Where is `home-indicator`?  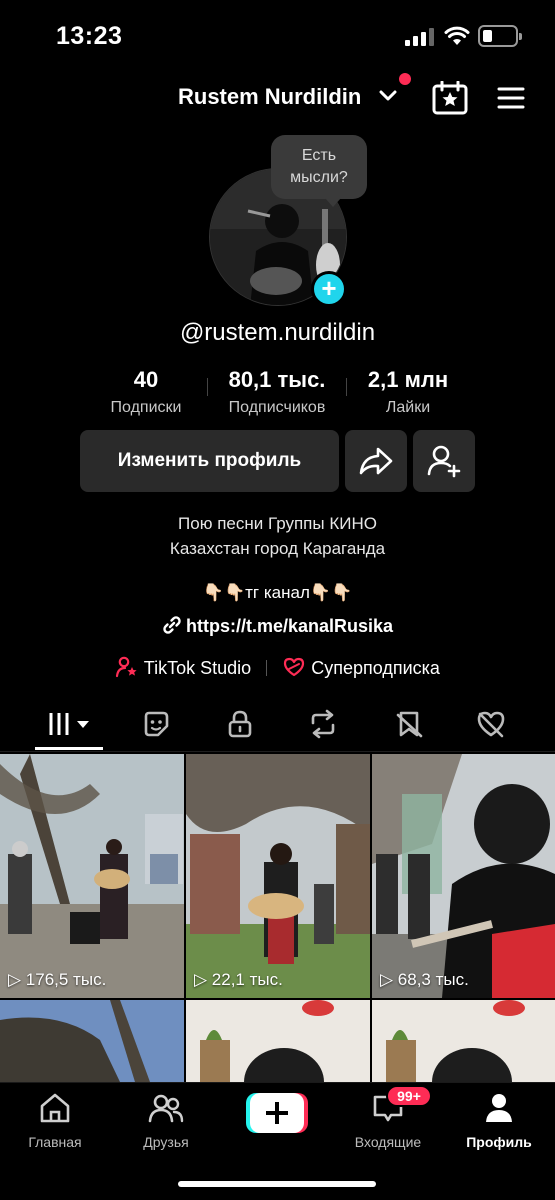
home-indicator is located at coordinates (277, 1184).